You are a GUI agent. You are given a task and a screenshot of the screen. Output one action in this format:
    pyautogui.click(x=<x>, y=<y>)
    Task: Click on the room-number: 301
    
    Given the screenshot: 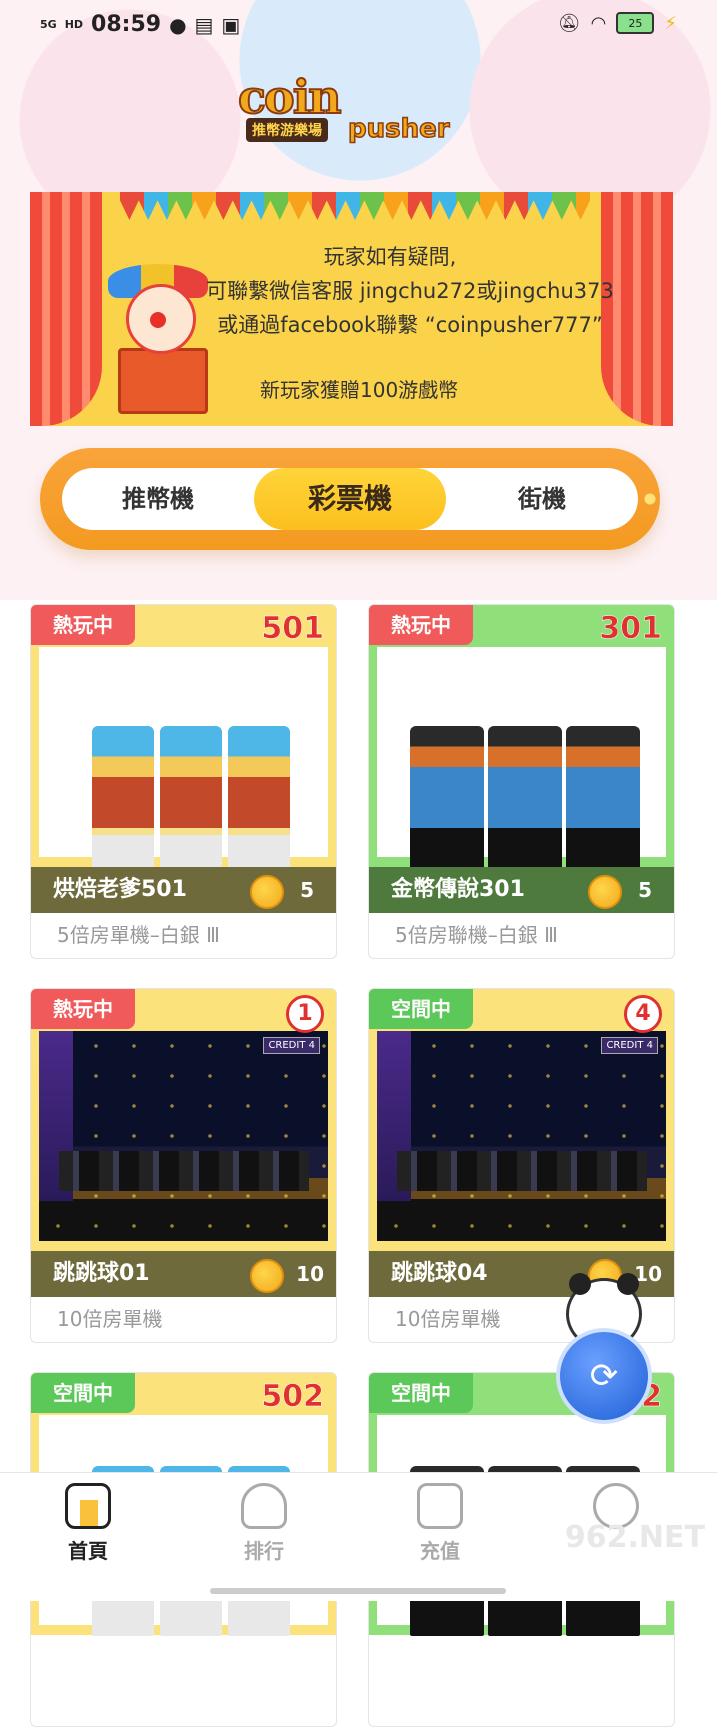 What is the action you would take?
    pyautogui.click(x=630, y=629)
    